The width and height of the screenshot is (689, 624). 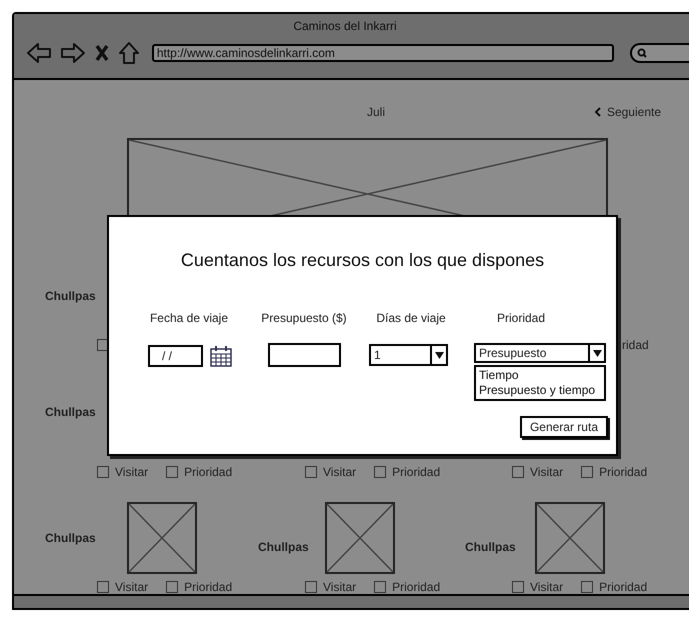 What do you see at coordinates (642, 53) in the screenshot?
I see `search-icon` at bounding box center [642, 53].